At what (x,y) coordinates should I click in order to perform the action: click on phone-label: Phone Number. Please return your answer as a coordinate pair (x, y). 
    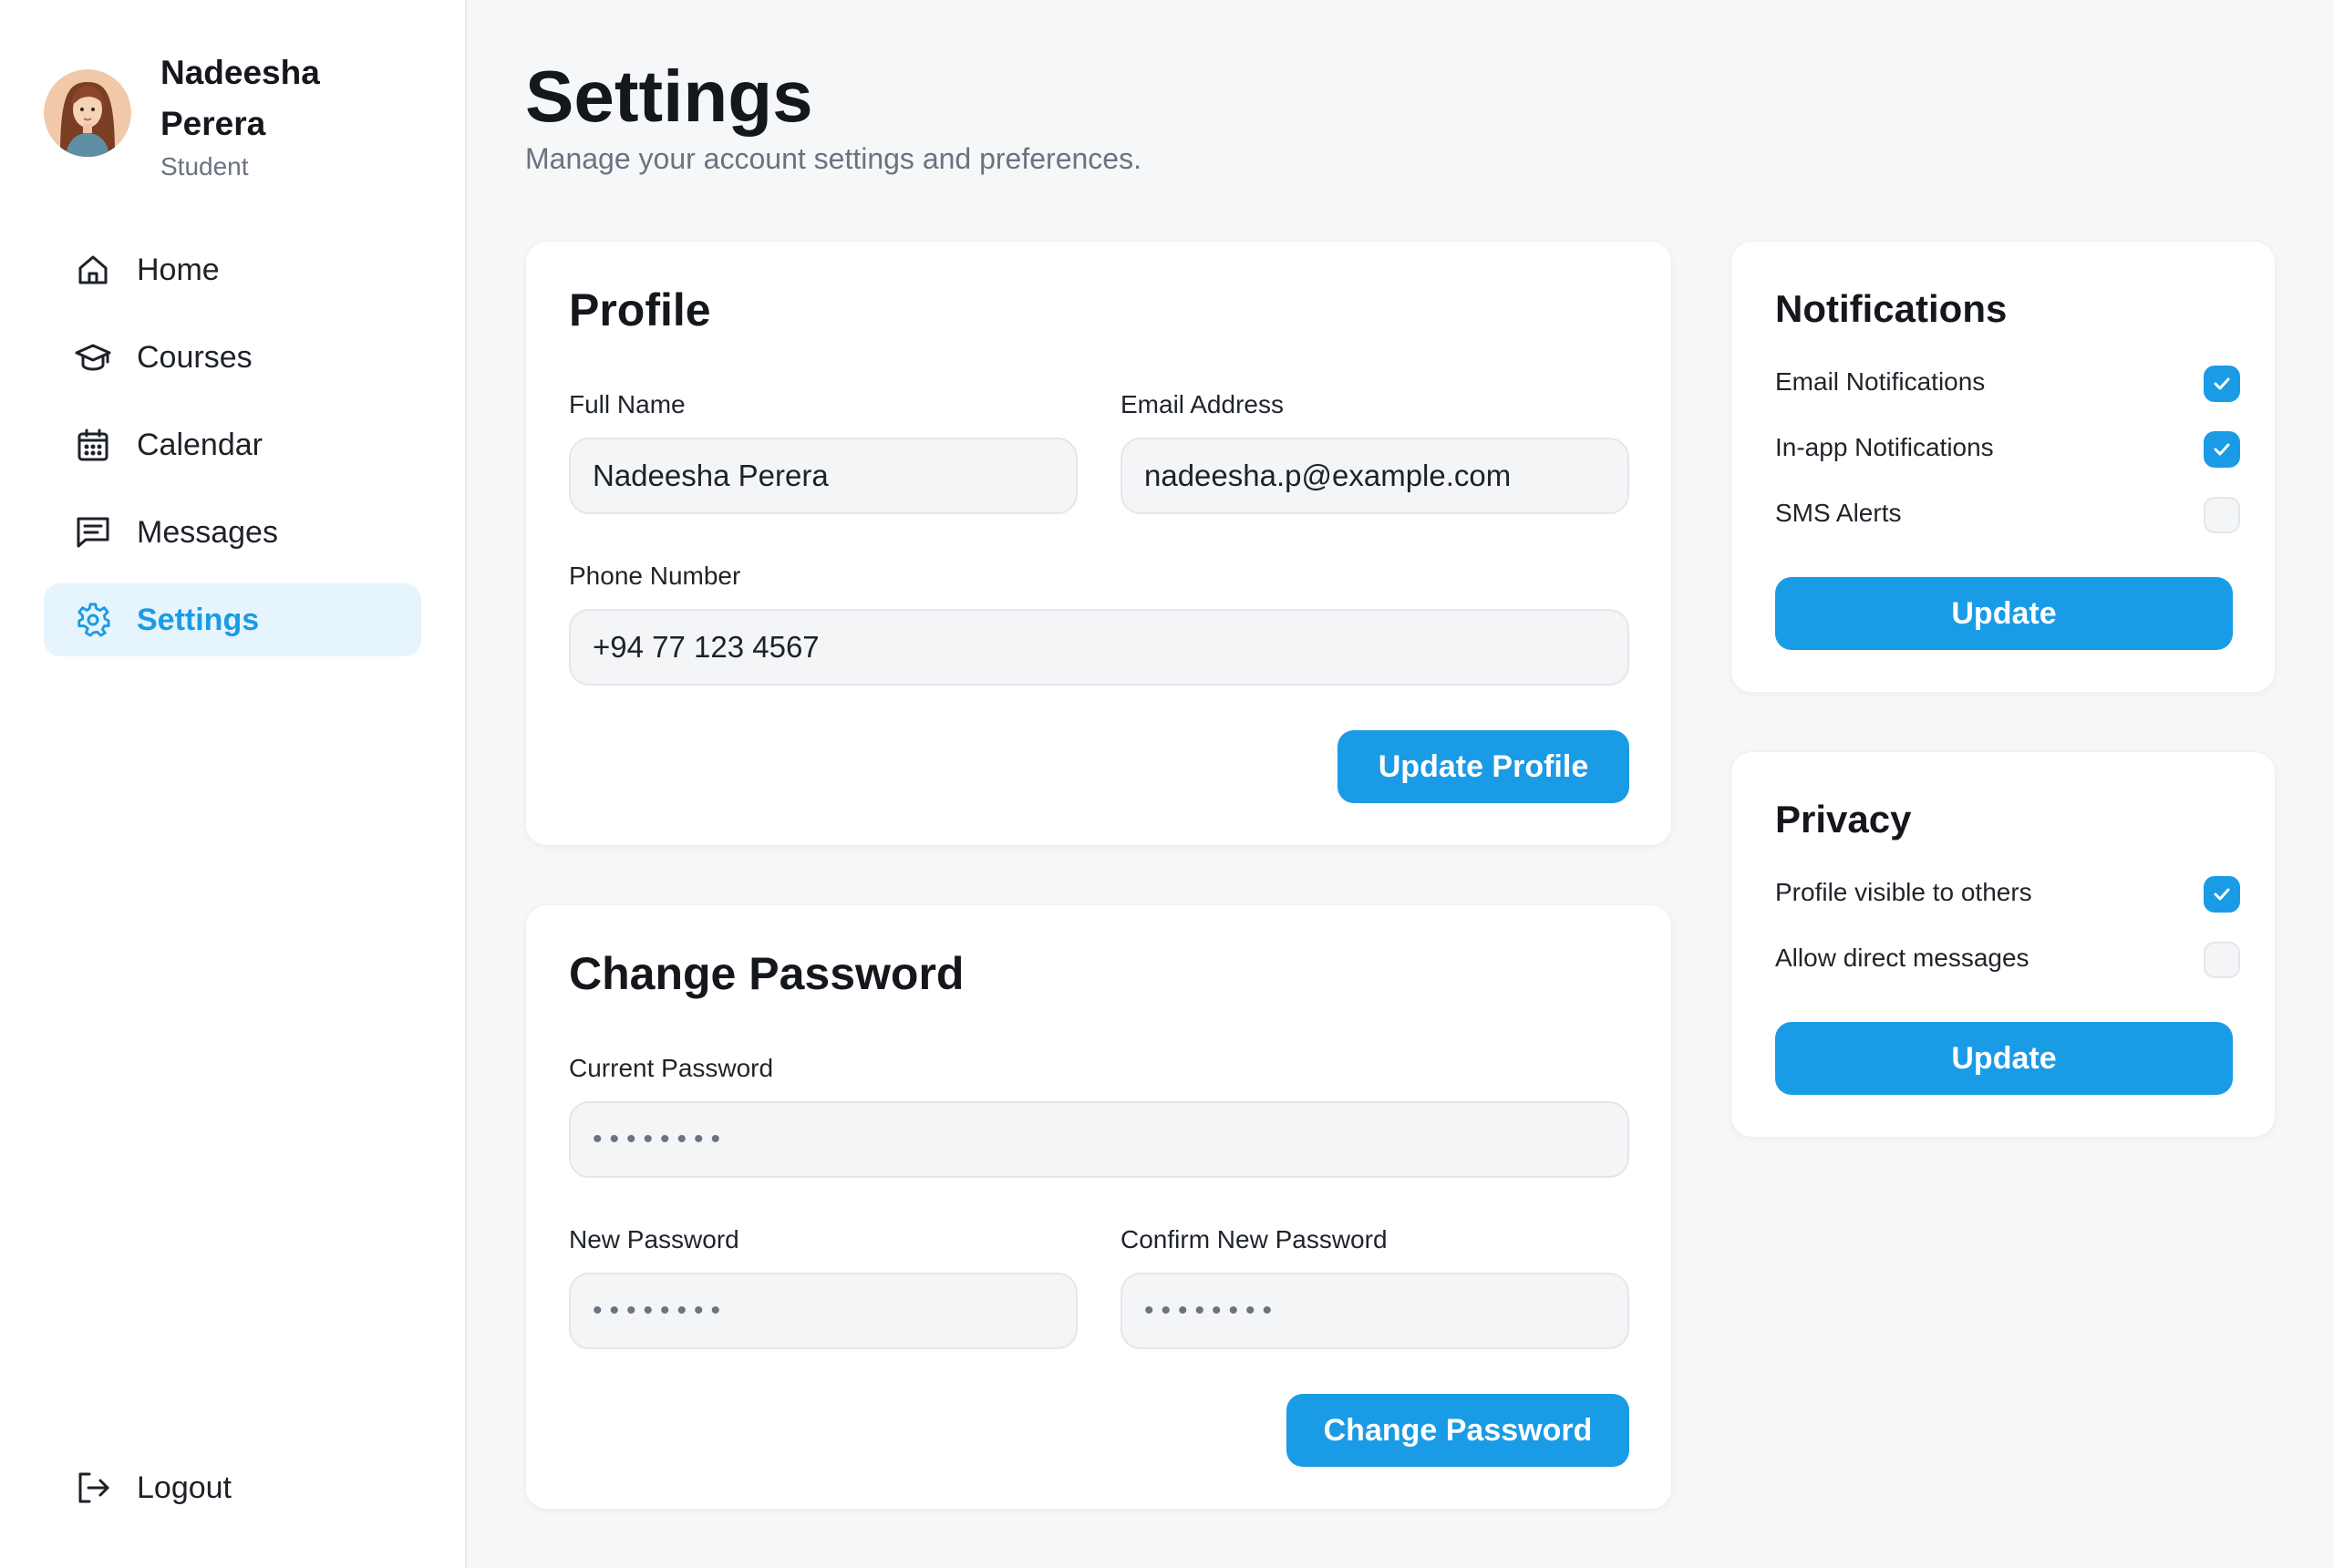
    Looking at the image, I should click on (655, 576).